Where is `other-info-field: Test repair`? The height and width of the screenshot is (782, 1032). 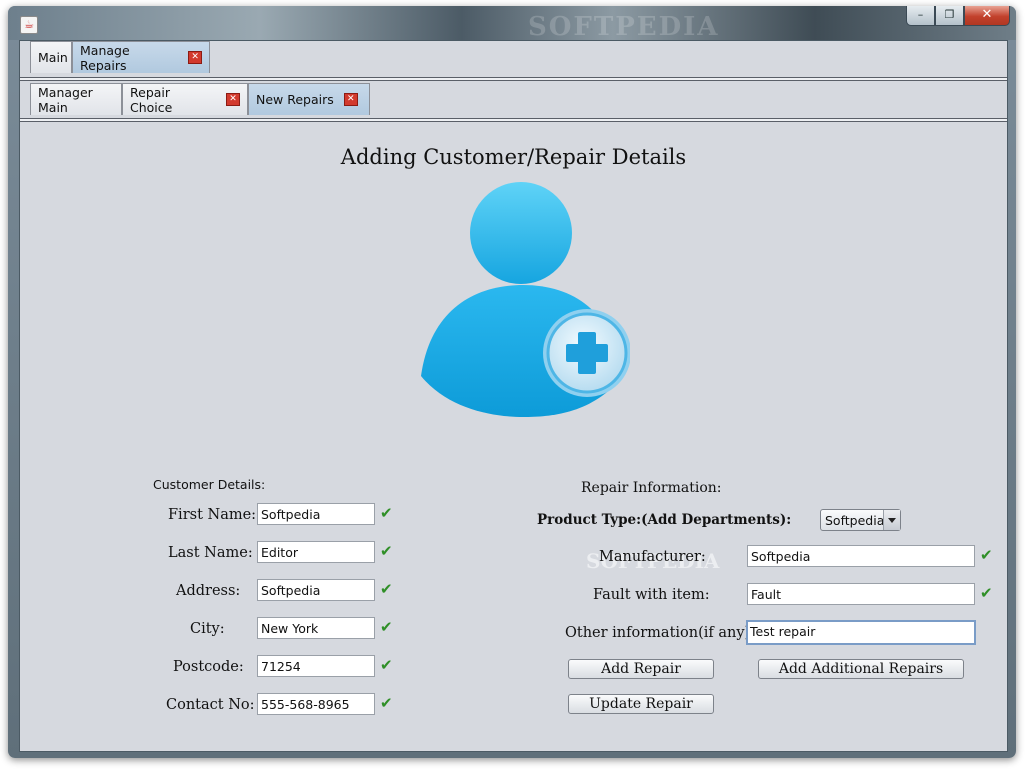
other-info-field: Test repair is located at coordinates (861, 632).